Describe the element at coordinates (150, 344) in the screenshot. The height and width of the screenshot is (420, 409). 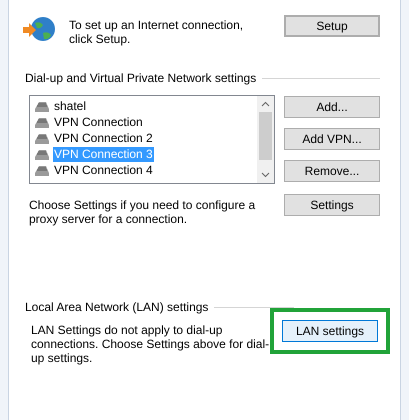
I see `lan-instructions: LAN Settings do not apply to dial-up connections. Choose Settings above for dial-up settings.` at that location.